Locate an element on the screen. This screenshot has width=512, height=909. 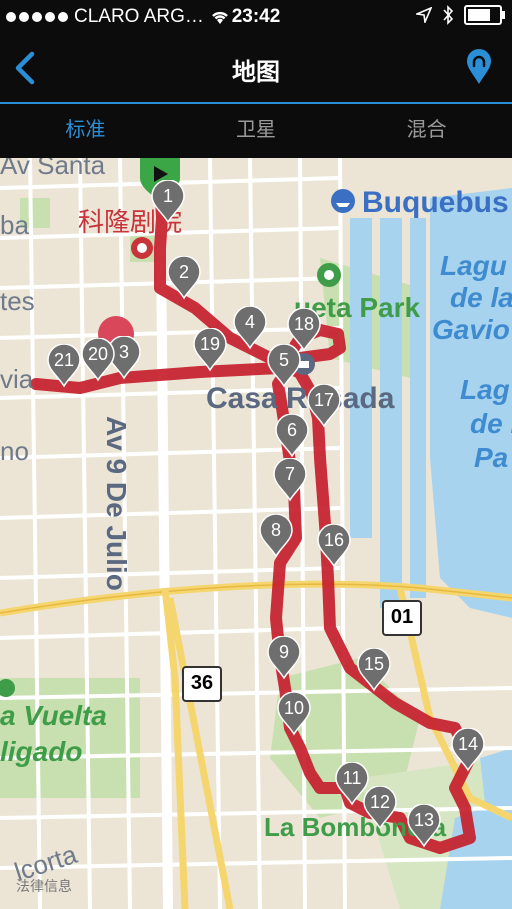
route-marker-18: 18 is located at coordinates (304, 330).